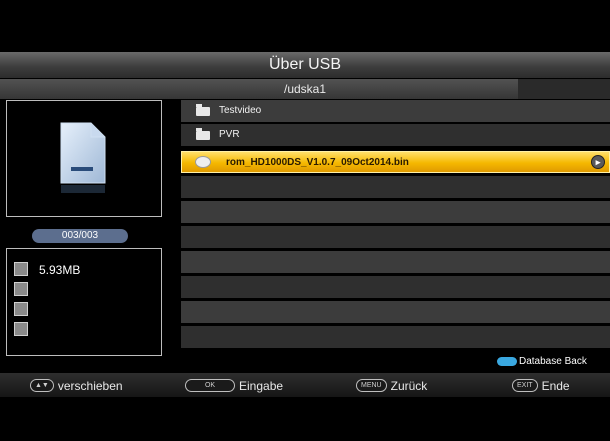 The width and height of the screenshot is (610, 441). I want to click on file-counter: 003/003, so click(80, 236).